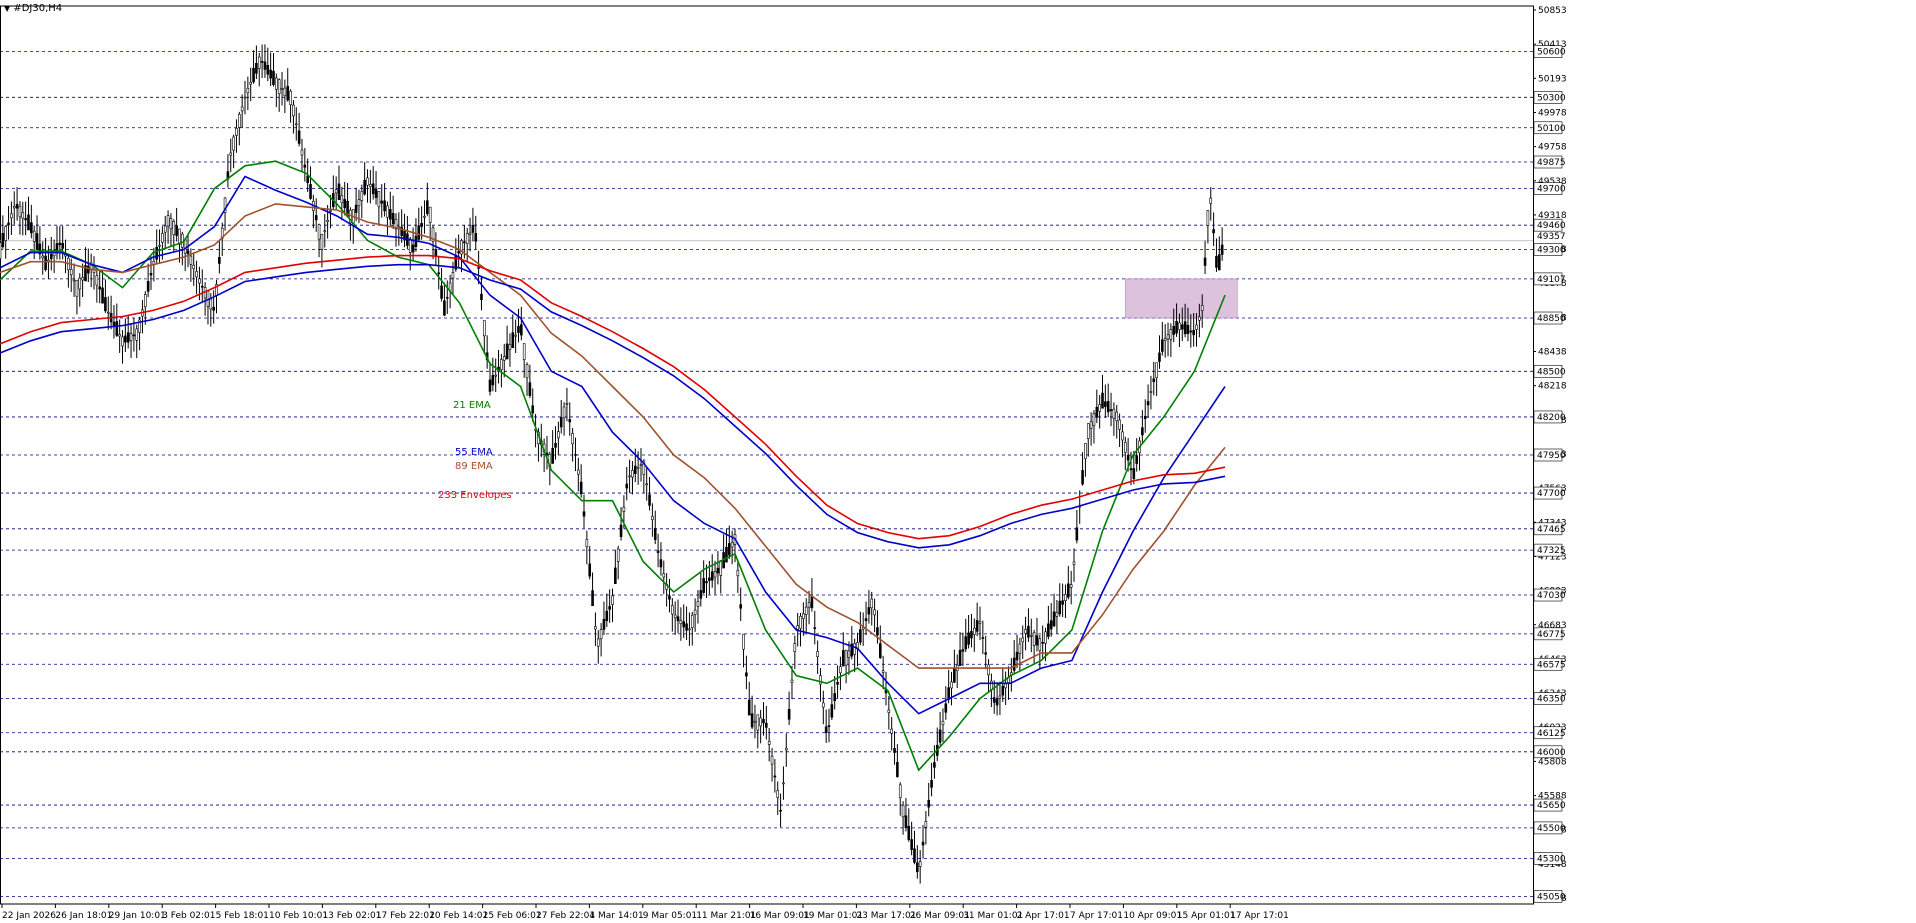  What do you see at coordinates (1552, 387) in the screenshot?
I see `y-tick-label: 48218` at bounding box center [1552, 387].